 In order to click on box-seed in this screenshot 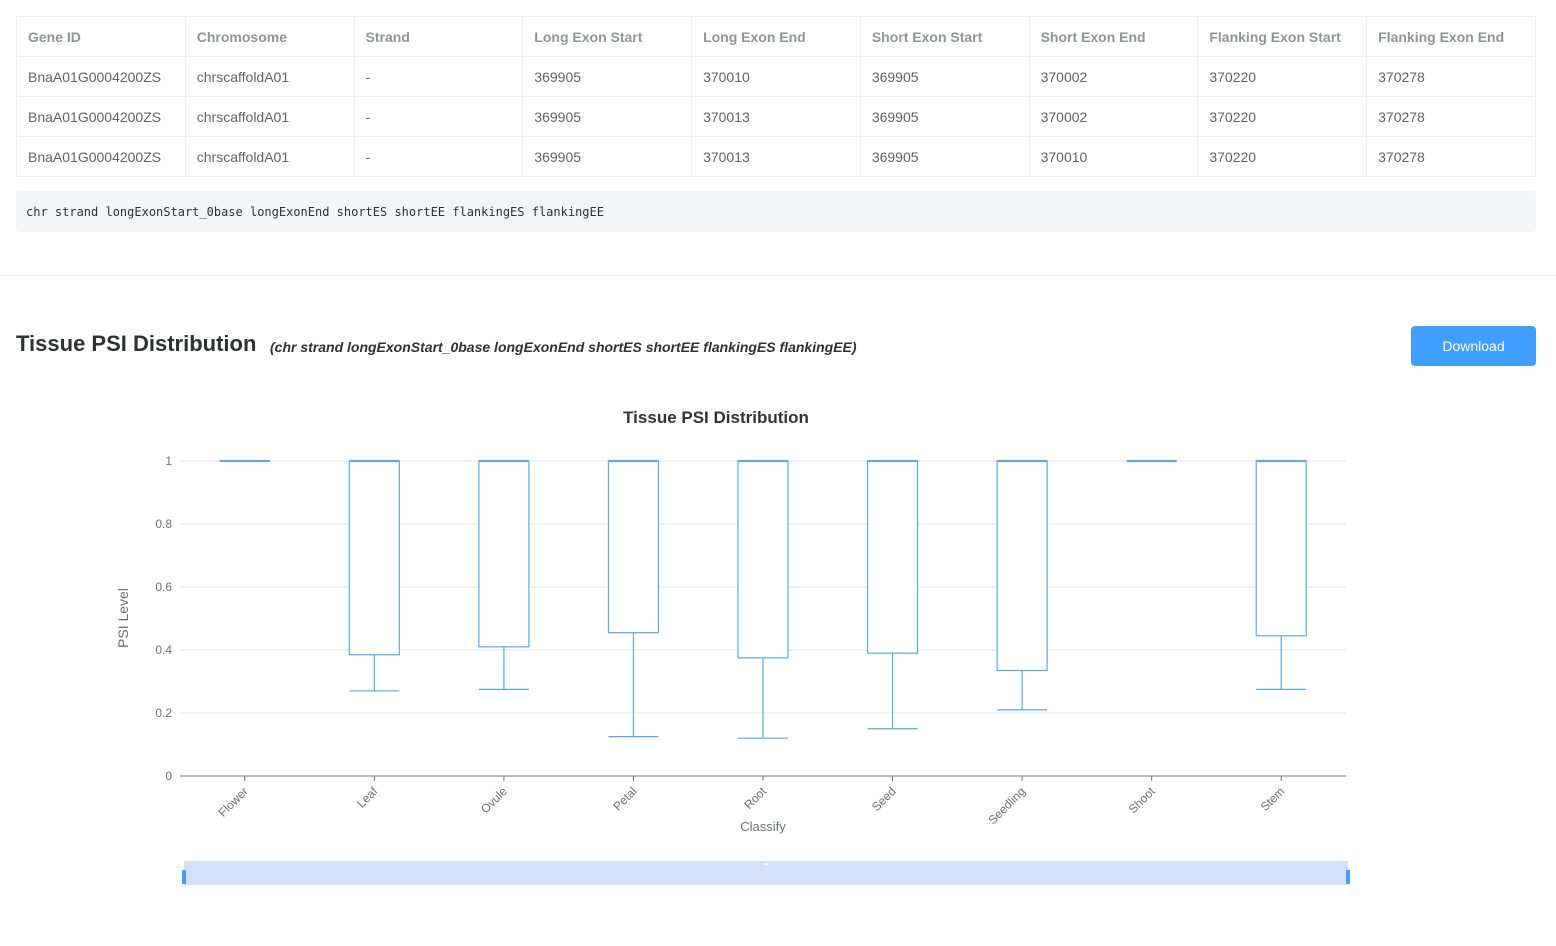, I will do `click(892, 595)`.